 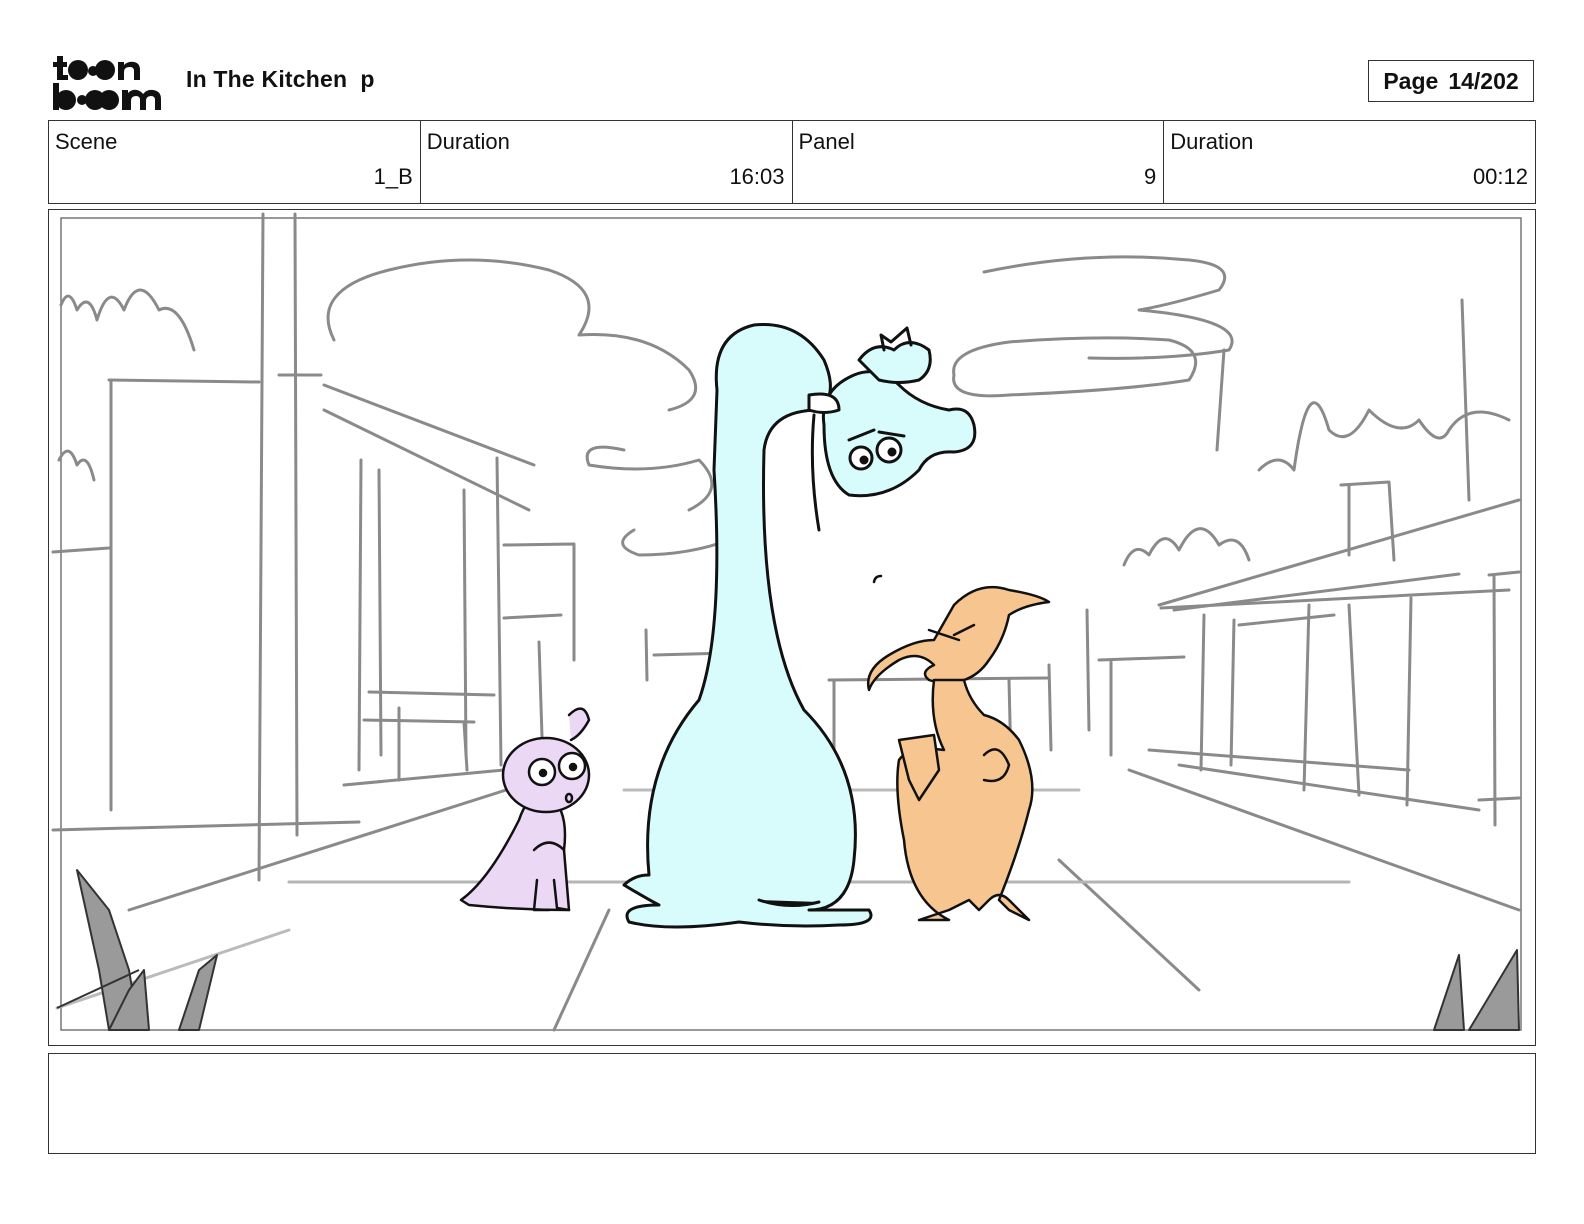 What do you see at coordinates (1500, 176) in the screenshot?
I see `panel-duration-value: 00:12` at bounding box center [1500, 176].